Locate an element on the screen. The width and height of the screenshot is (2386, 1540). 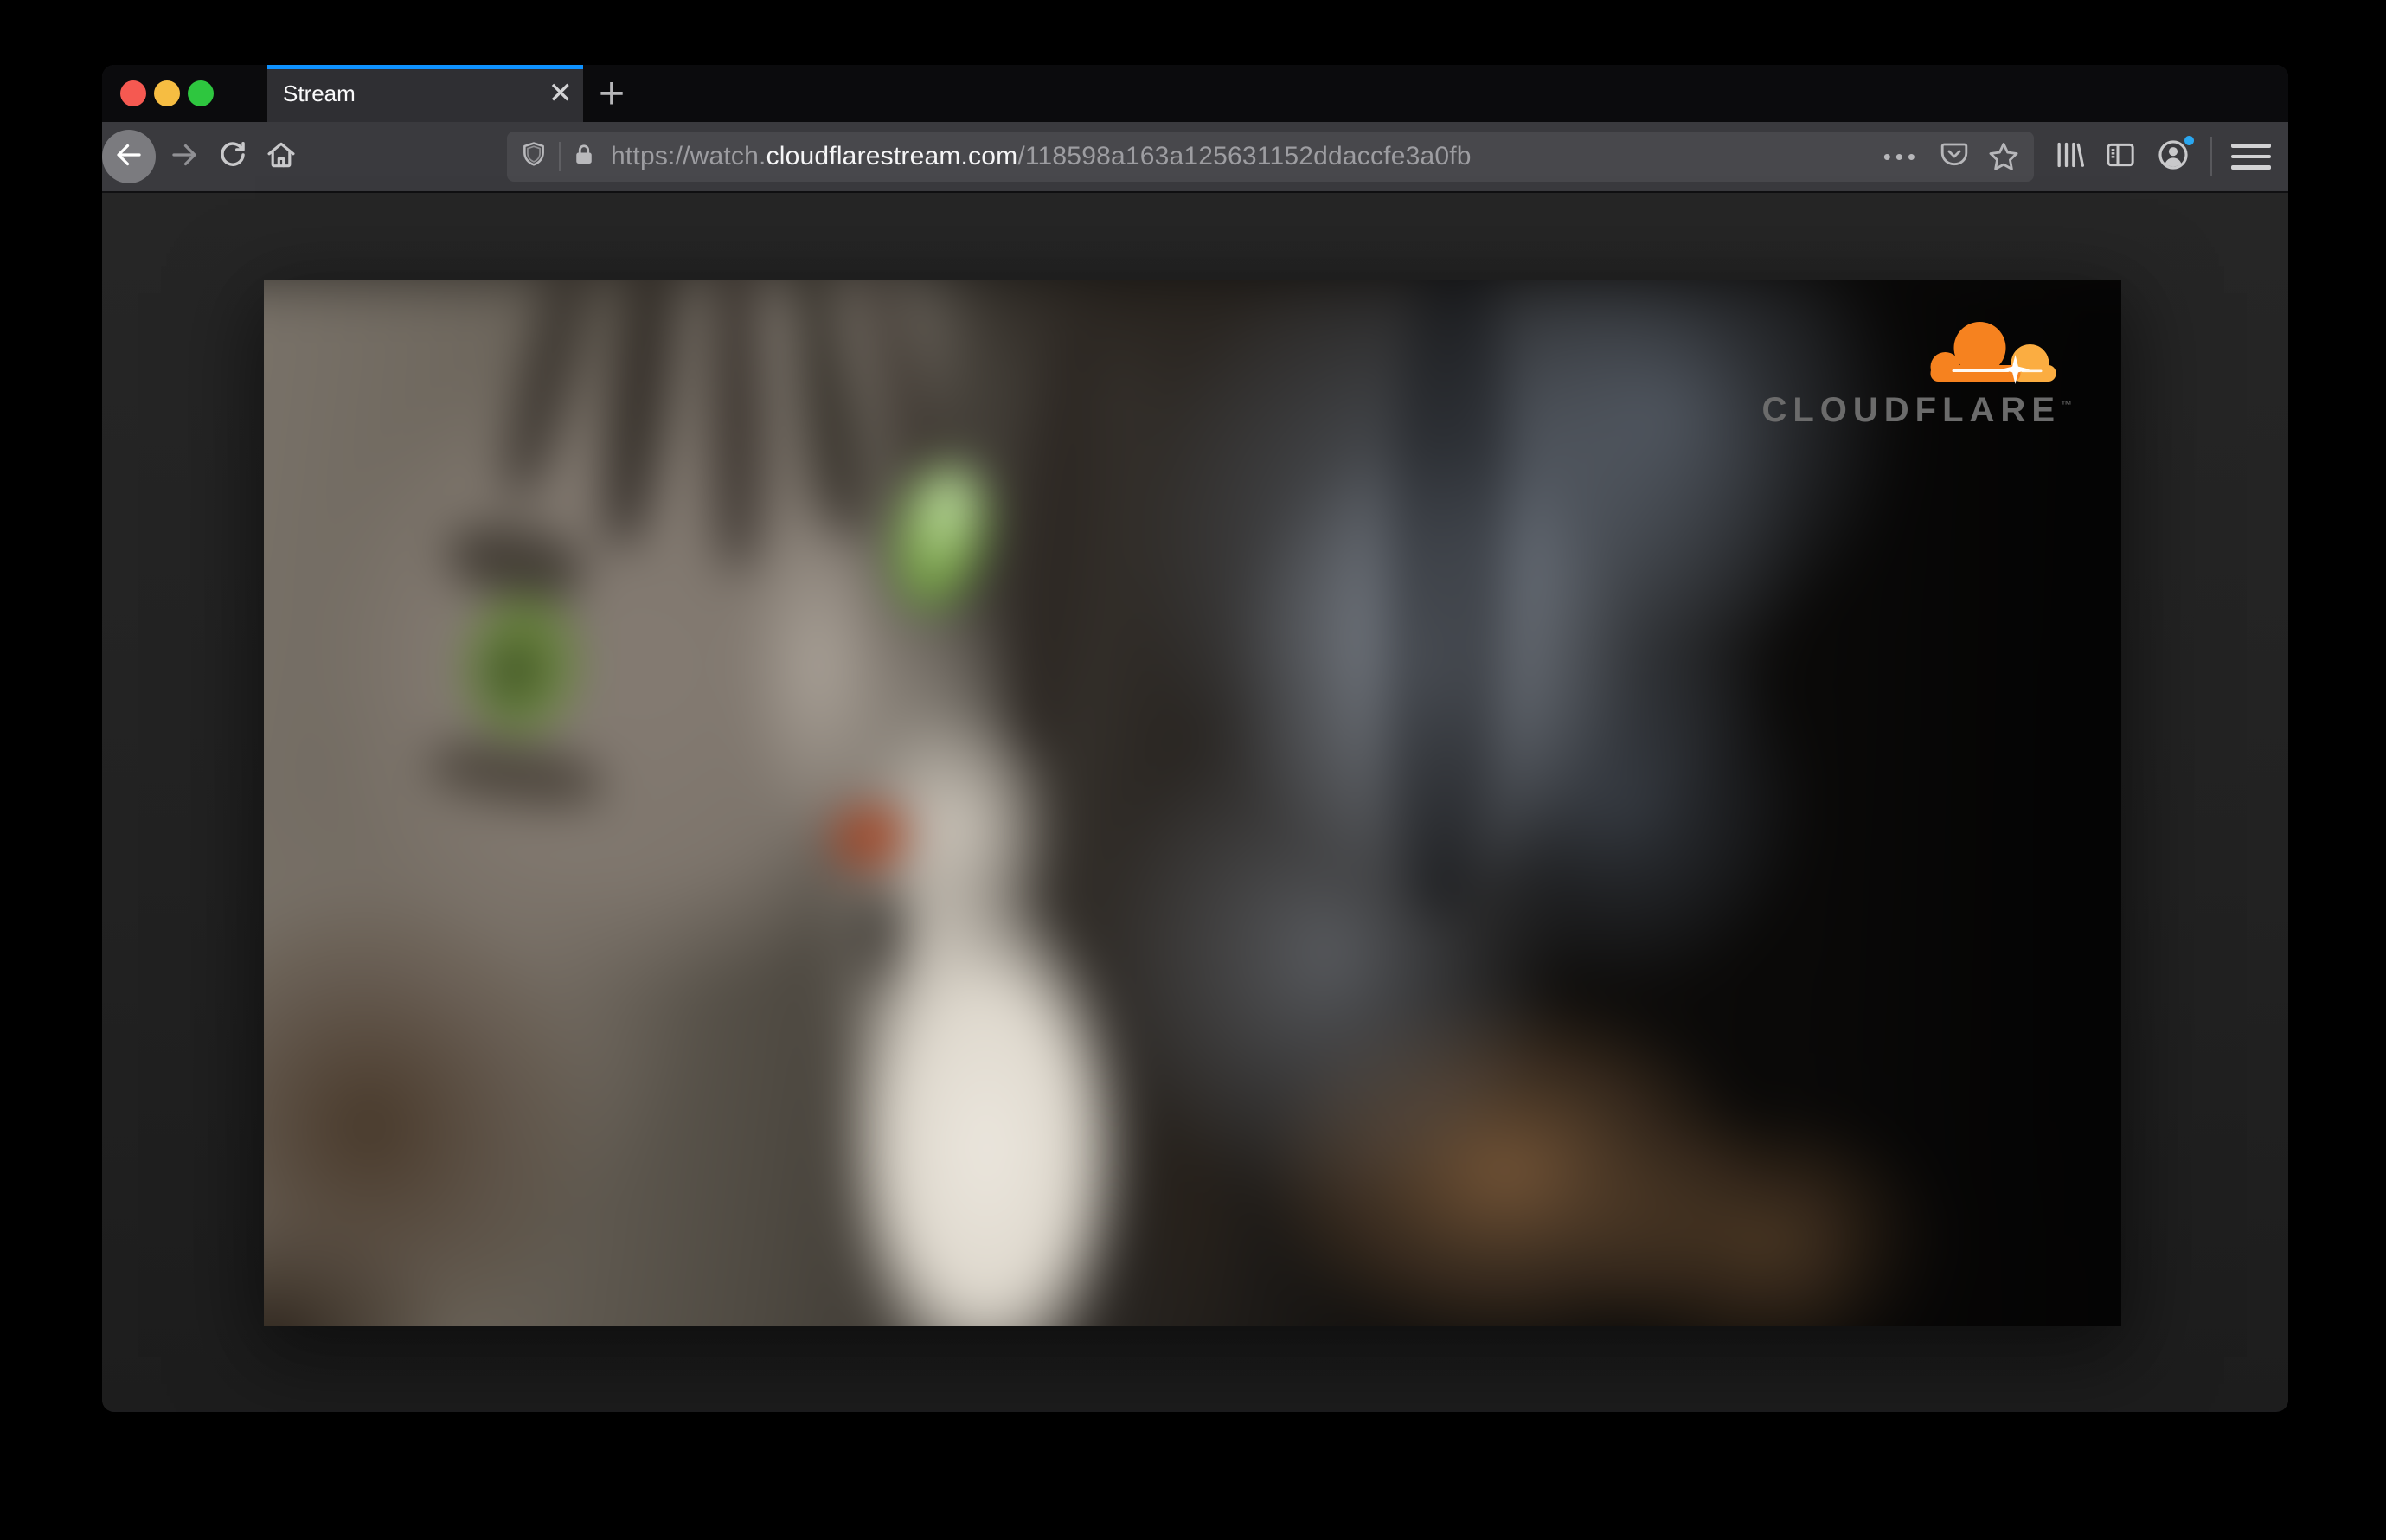
reload-button is located at coordinates (233, 156).